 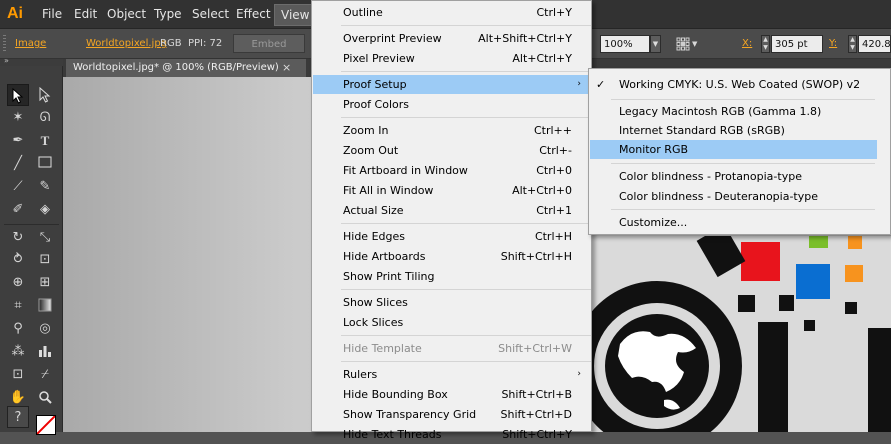 What do you see at coordinates (18, 141) in the screenshot?
I see `pen-tool-icon: ✒` at bounding box center [18, 141].